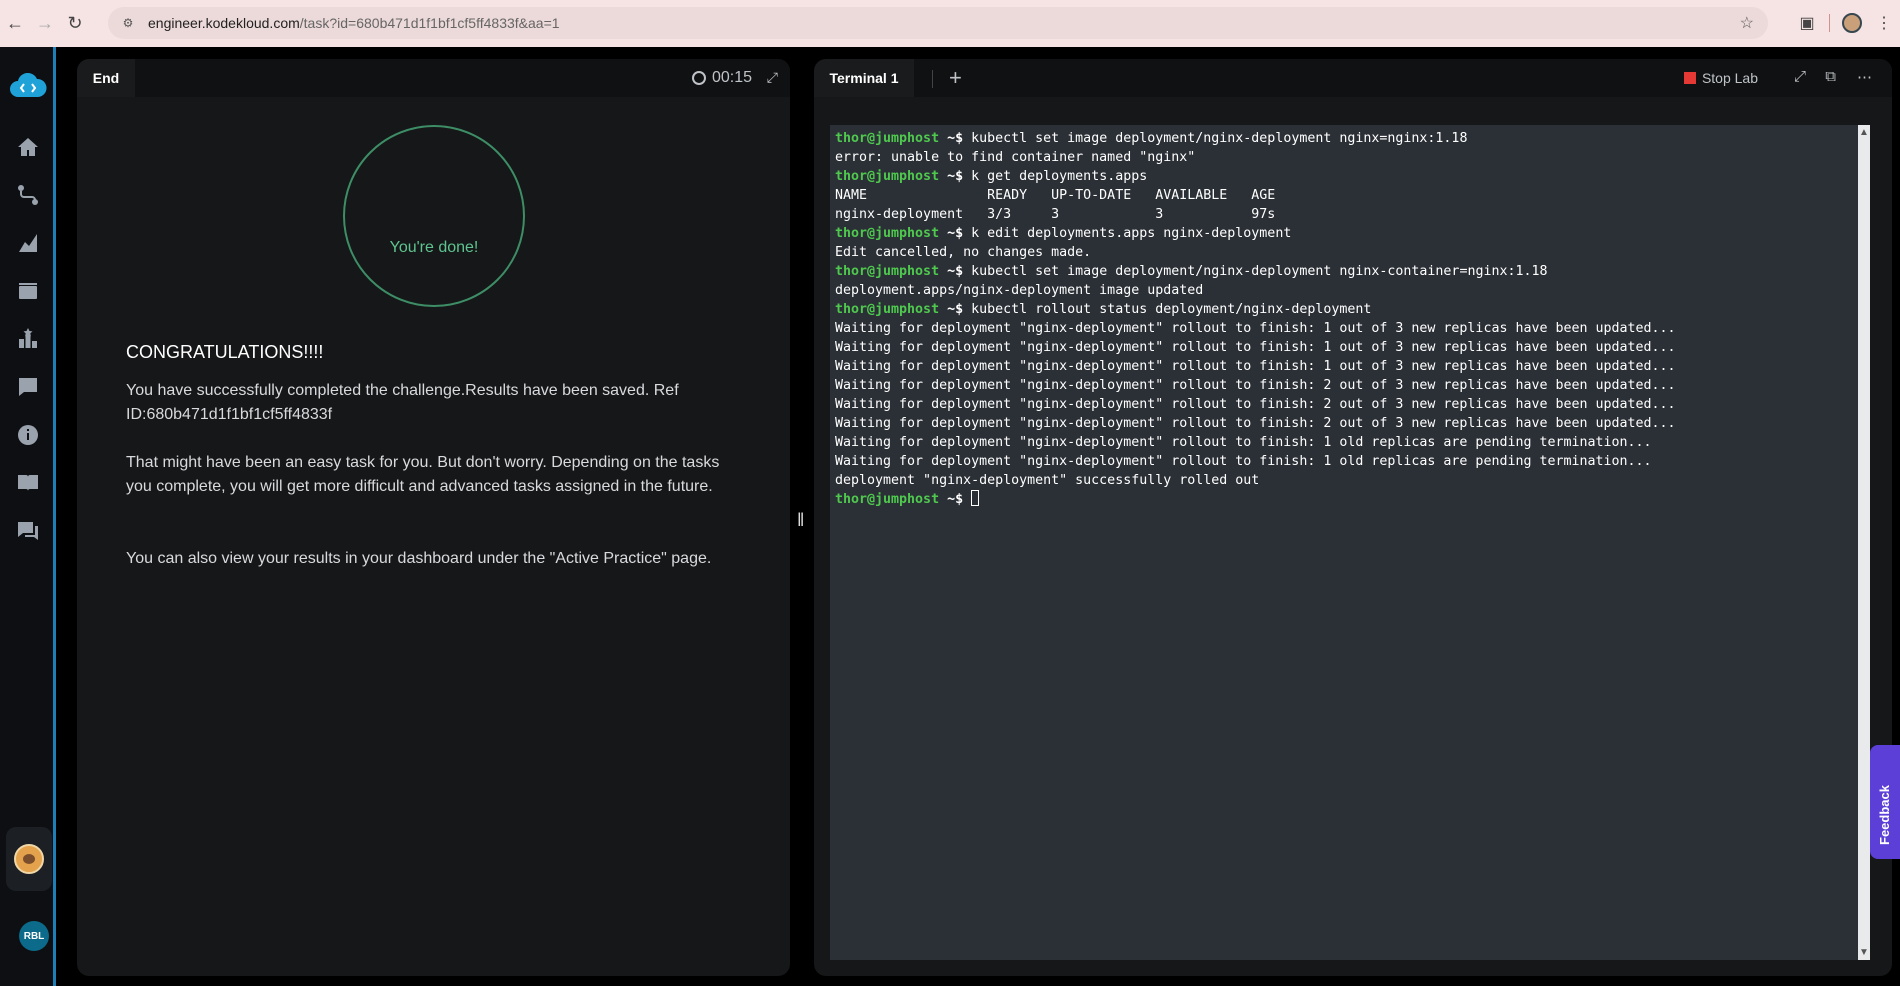 The height and width of the screenshot is (986, 1900). Describe the element at coordinates (1055, 195) in the screenshot. I see `terminal-output-line: NAME READY UP-TO-DATE AVAILABLE AGE` at that location.